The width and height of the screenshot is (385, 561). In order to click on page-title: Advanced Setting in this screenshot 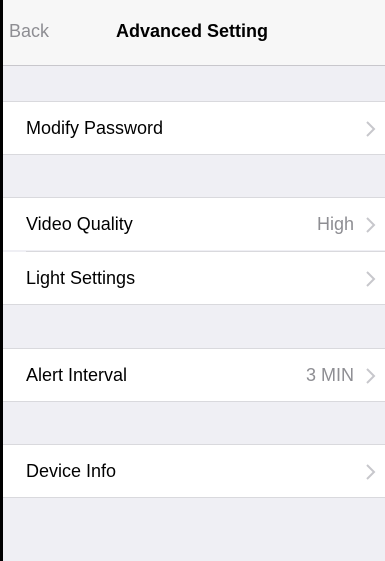, I will do `click(192, 31)`.